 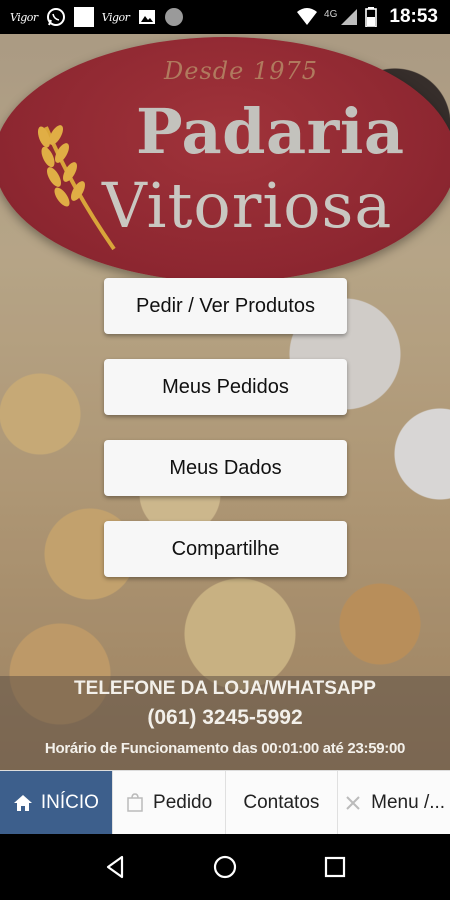 I want to click on recents-icon, so click(x=335, y=867).